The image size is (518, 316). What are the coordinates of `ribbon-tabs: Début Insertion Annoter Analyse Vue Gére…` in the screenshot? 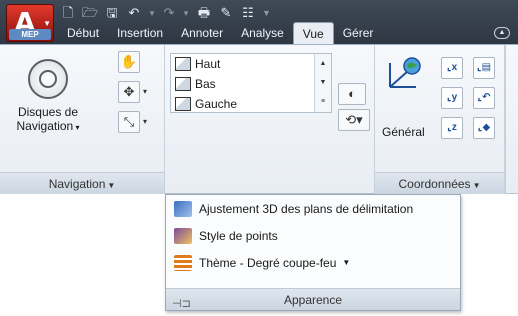 It's located at (220, 33).